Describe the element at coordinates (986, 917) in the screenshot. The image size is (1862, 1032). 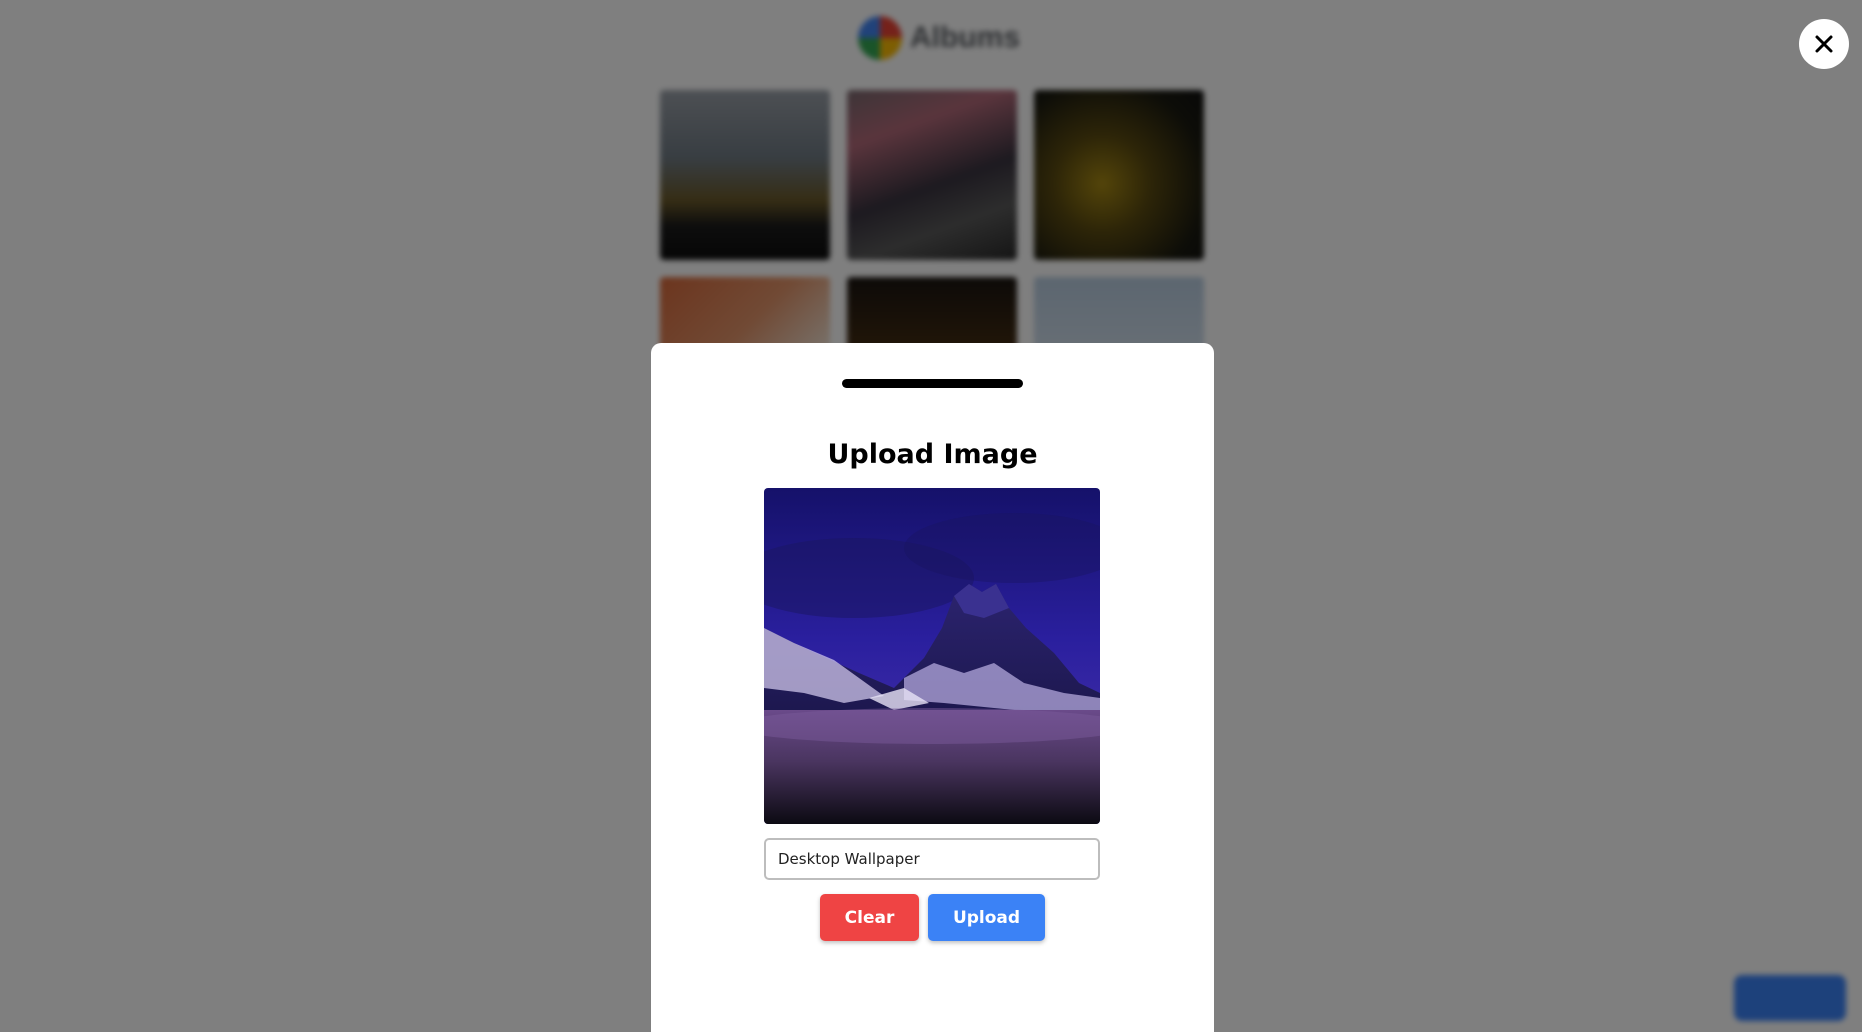
I see `upload-button: Upload` at that location.